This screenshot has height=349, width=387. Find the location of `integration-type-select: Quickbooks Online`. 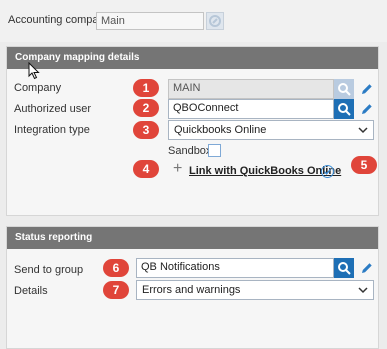

integration-type-select: Quickbooks Online is located at coordinates (271, 130).